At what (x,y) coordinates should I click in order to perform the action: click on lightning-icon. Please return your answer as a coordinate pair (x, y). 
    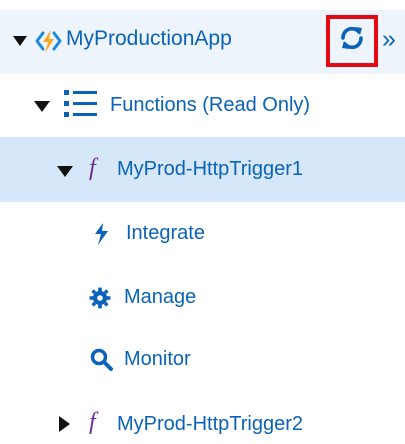
    Looking at the image, I should click on (101, 234).